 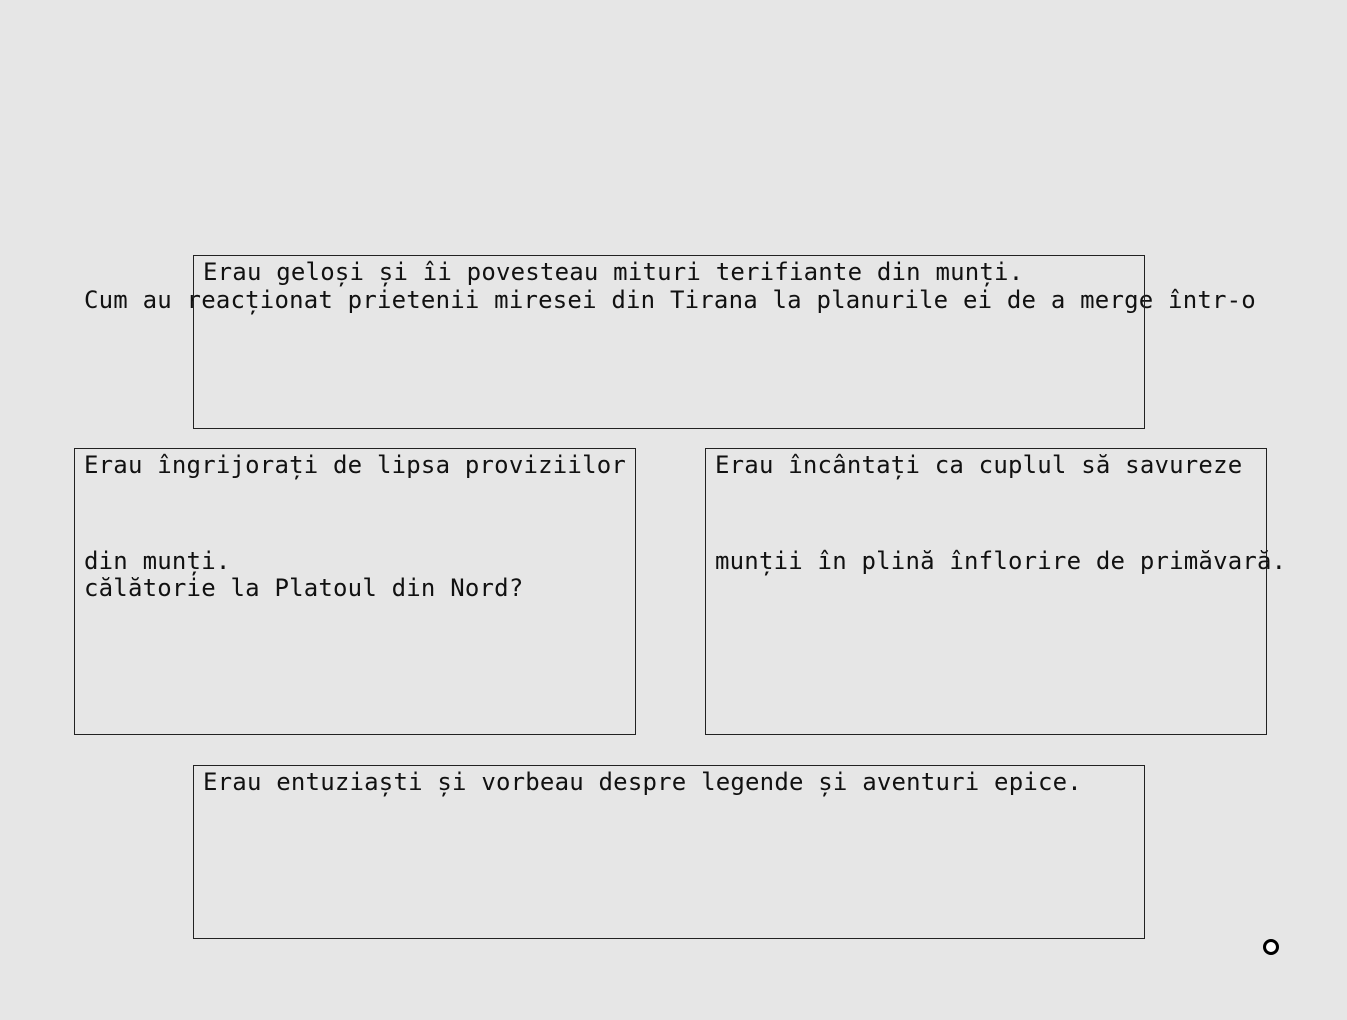 What do you see at coordinates (355, 465) in the screenshot?
I see `answer-option-b-line-1: Erau îngrijorați de lipsa proviziilor` at bounding box center [355, 465].